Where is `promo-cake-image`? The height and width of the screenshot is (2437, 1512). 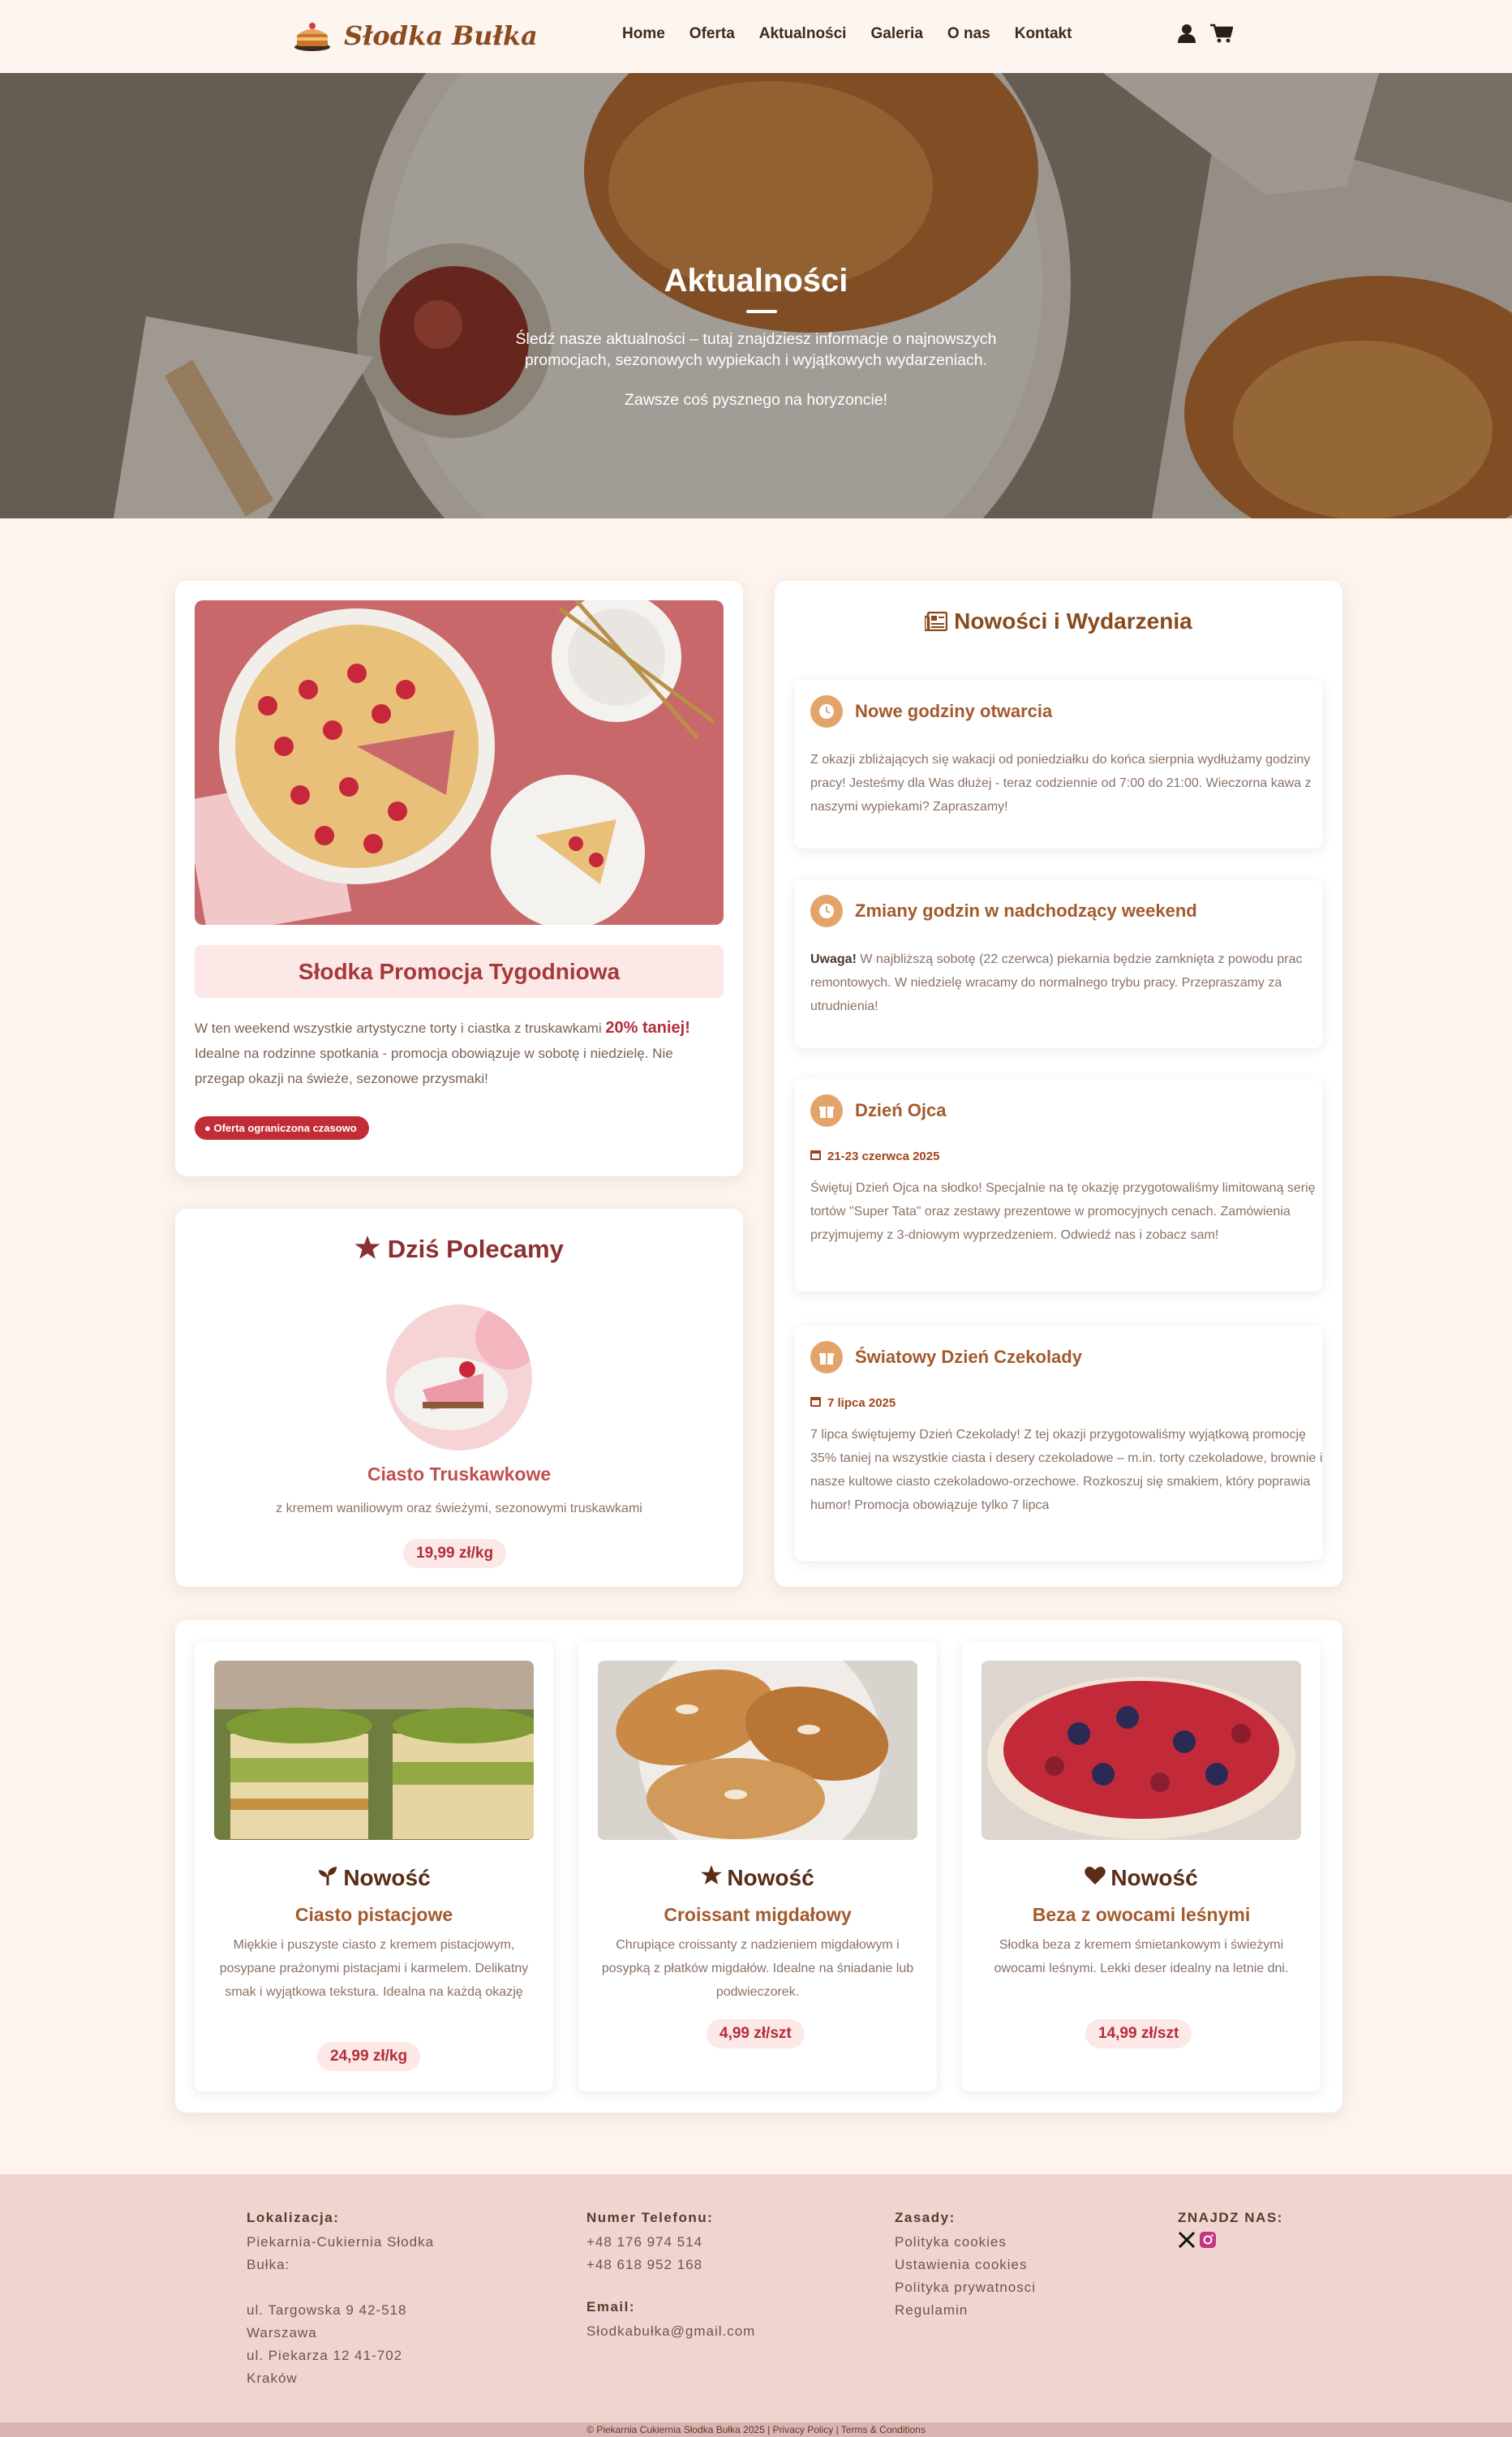 promo-cake-image is located at coordinates (459, 763).